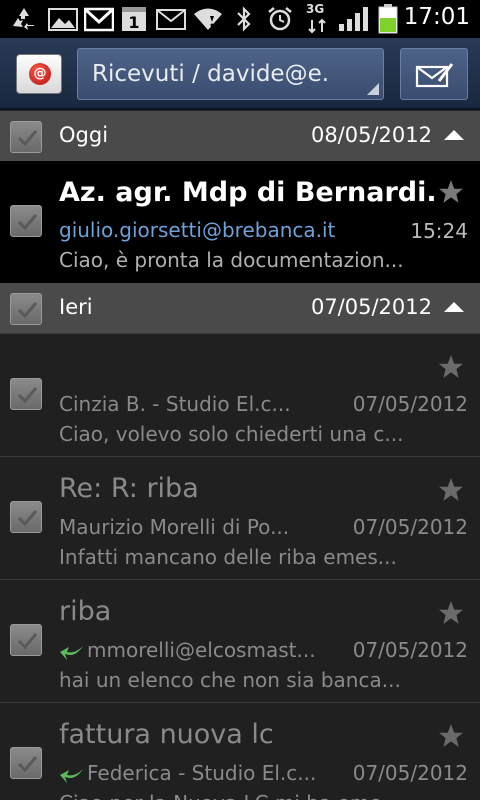 This screenshot has height=800, width=480. What do you see at coordinates (84, 135) in the screenshot?
I see `section-label: Oggi` at bounding box center [84, 135].